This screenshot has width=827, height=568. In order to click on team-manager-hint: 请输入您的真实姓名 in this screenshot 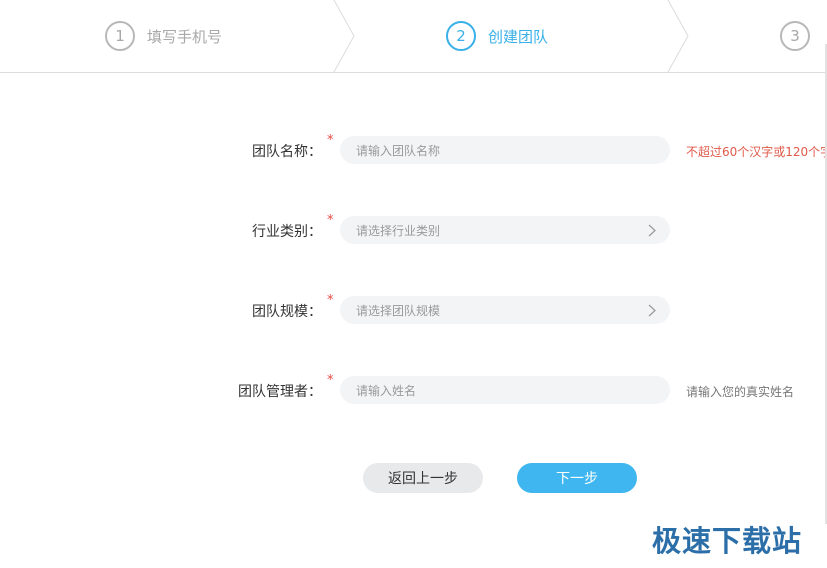, I will do `click(740, 392)`.